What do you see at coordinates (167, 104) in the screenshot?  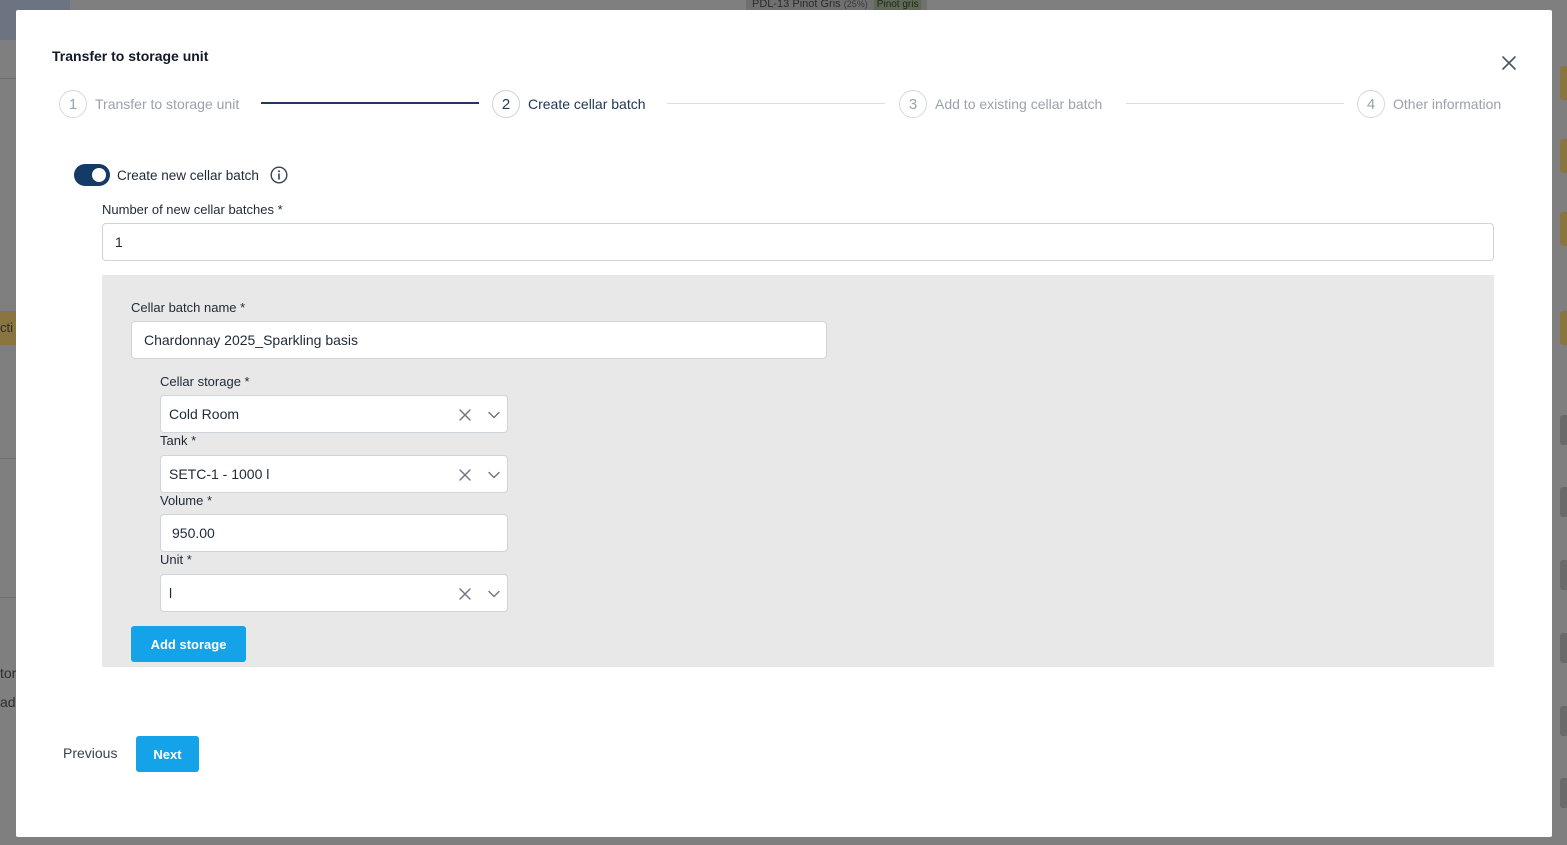 I see `step-label: Transfer to storage unit` at bounding box center [167, 104].